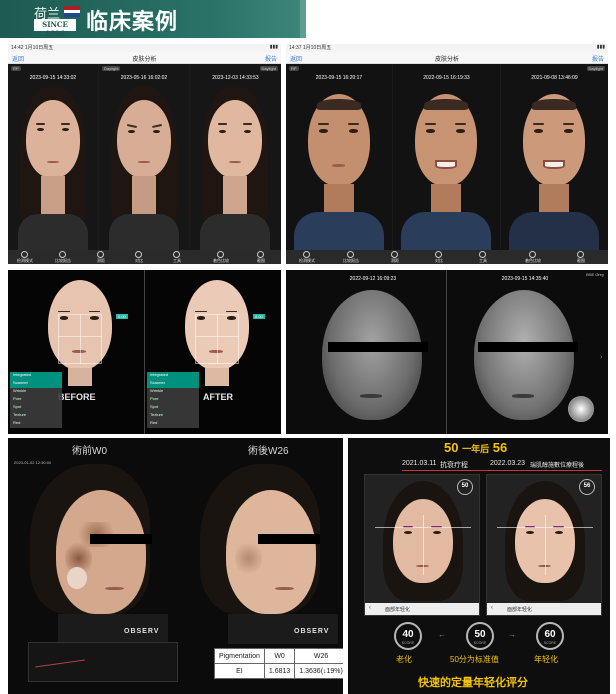  I want to click on status-bar: 14:37 1月10日周五 ▮▮▮, so click(447, 48).